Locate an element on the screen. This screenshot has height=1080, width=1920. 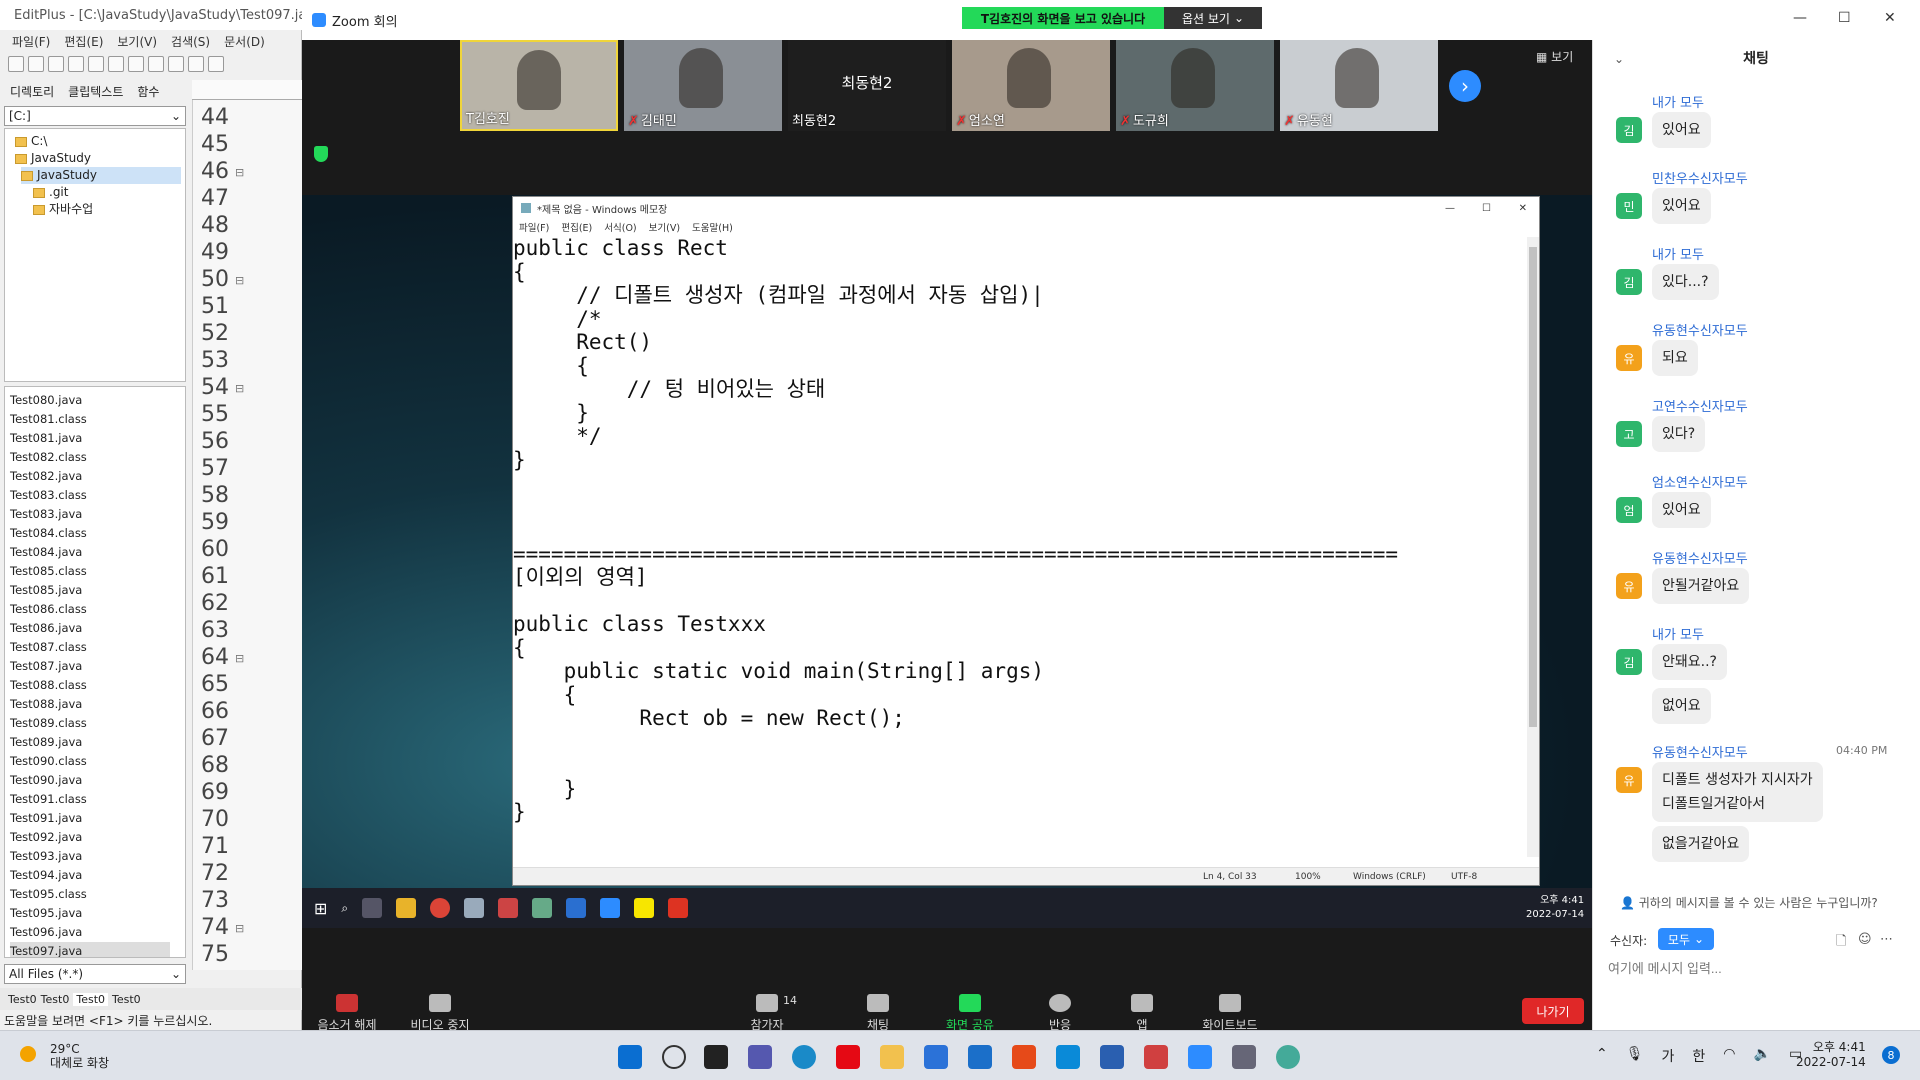
tree-node: C:\ is located at coordinates (31, 141).